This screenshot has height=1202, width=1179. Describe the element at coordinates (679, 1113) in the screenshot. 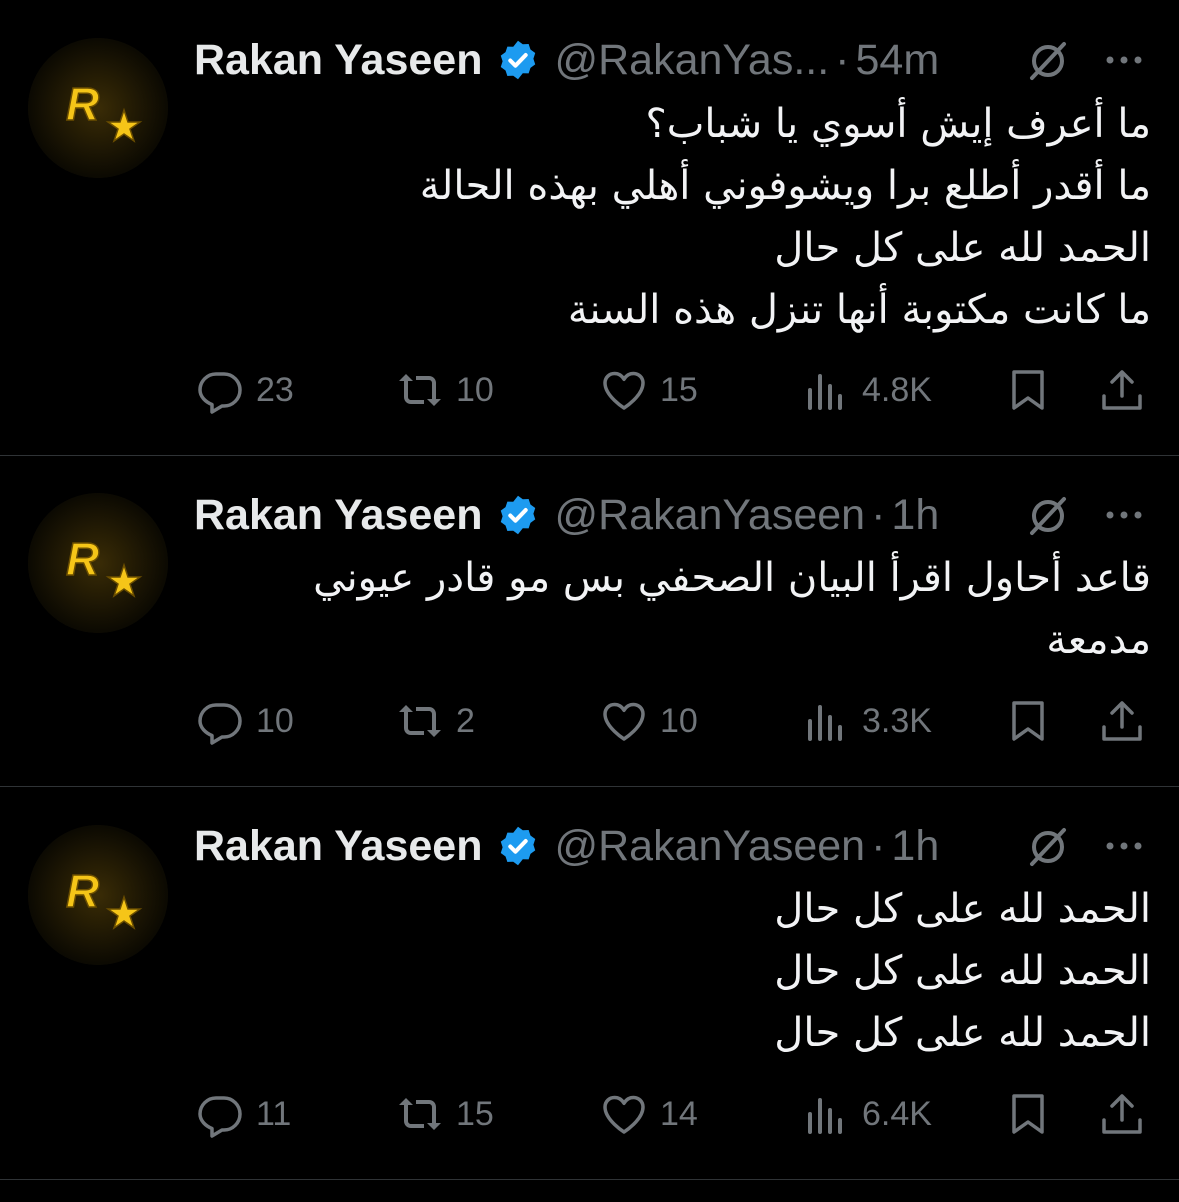

I see `like-count: 14` at that location.